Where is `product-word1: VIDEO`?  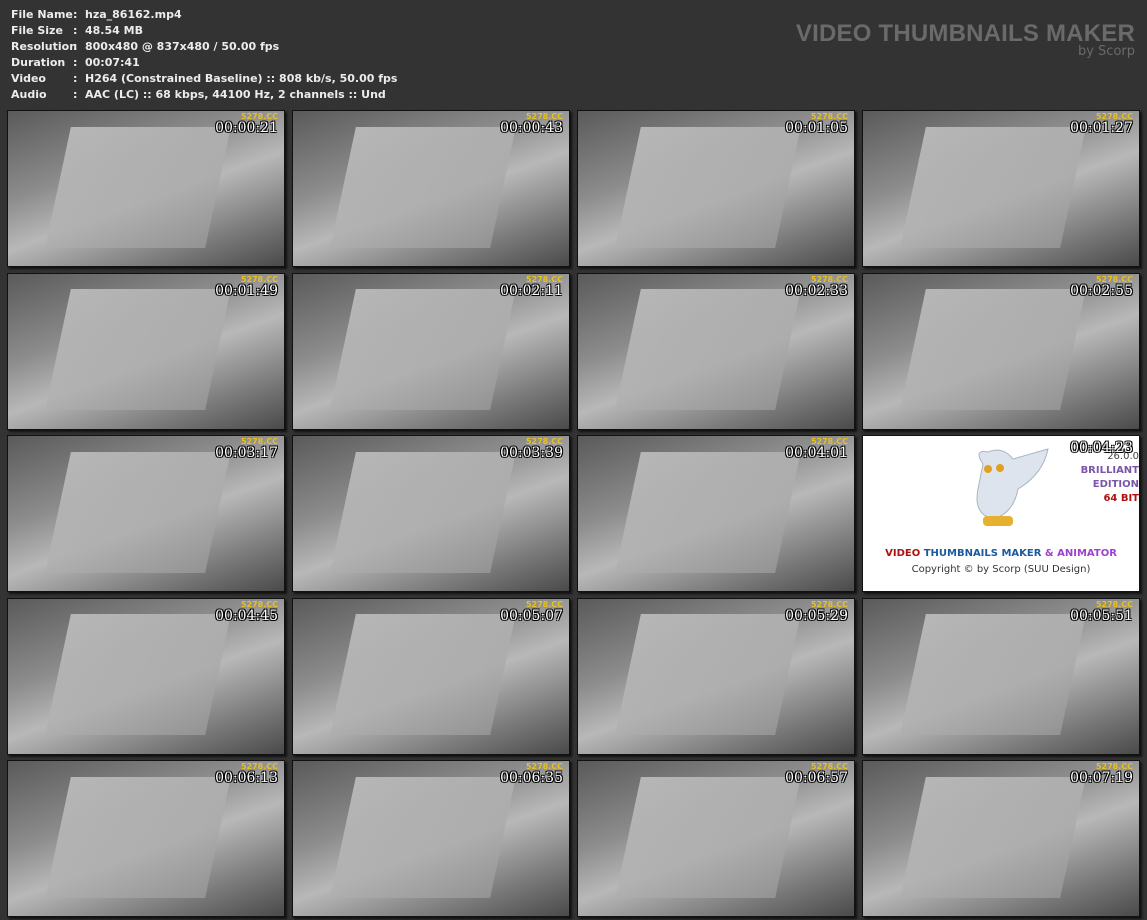 product-word1: VIDEO is located at coordinates (903, 553).